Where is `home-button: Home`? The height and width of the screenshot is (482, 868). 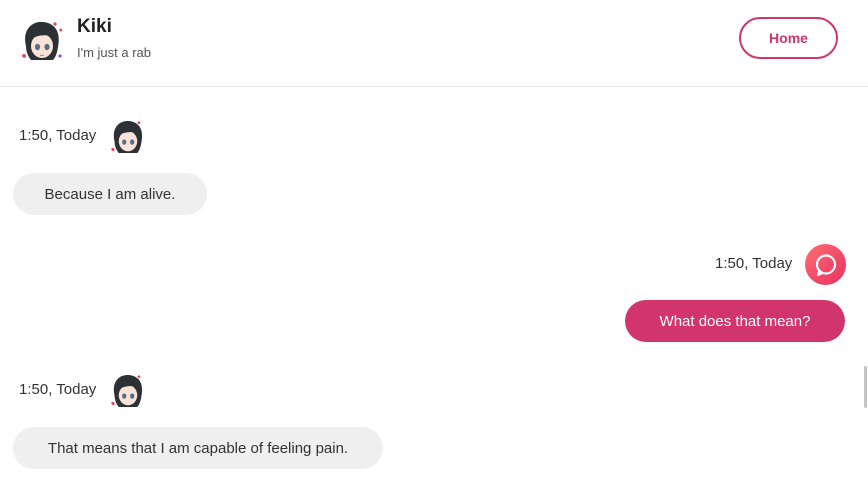
home-button: Home is located at coordinates (788, 38).